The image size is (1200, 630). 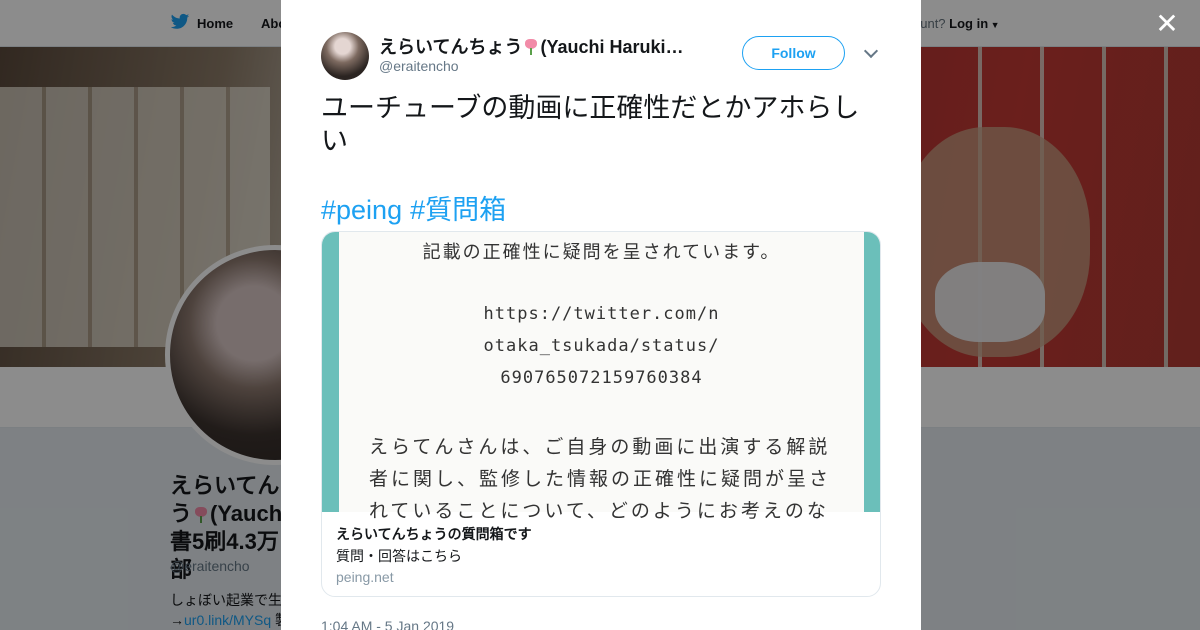 What do you see at coordinates (531, 47) in the screenshot?
I see `tulip-emoji-icon` at bounding box center [531, 47].